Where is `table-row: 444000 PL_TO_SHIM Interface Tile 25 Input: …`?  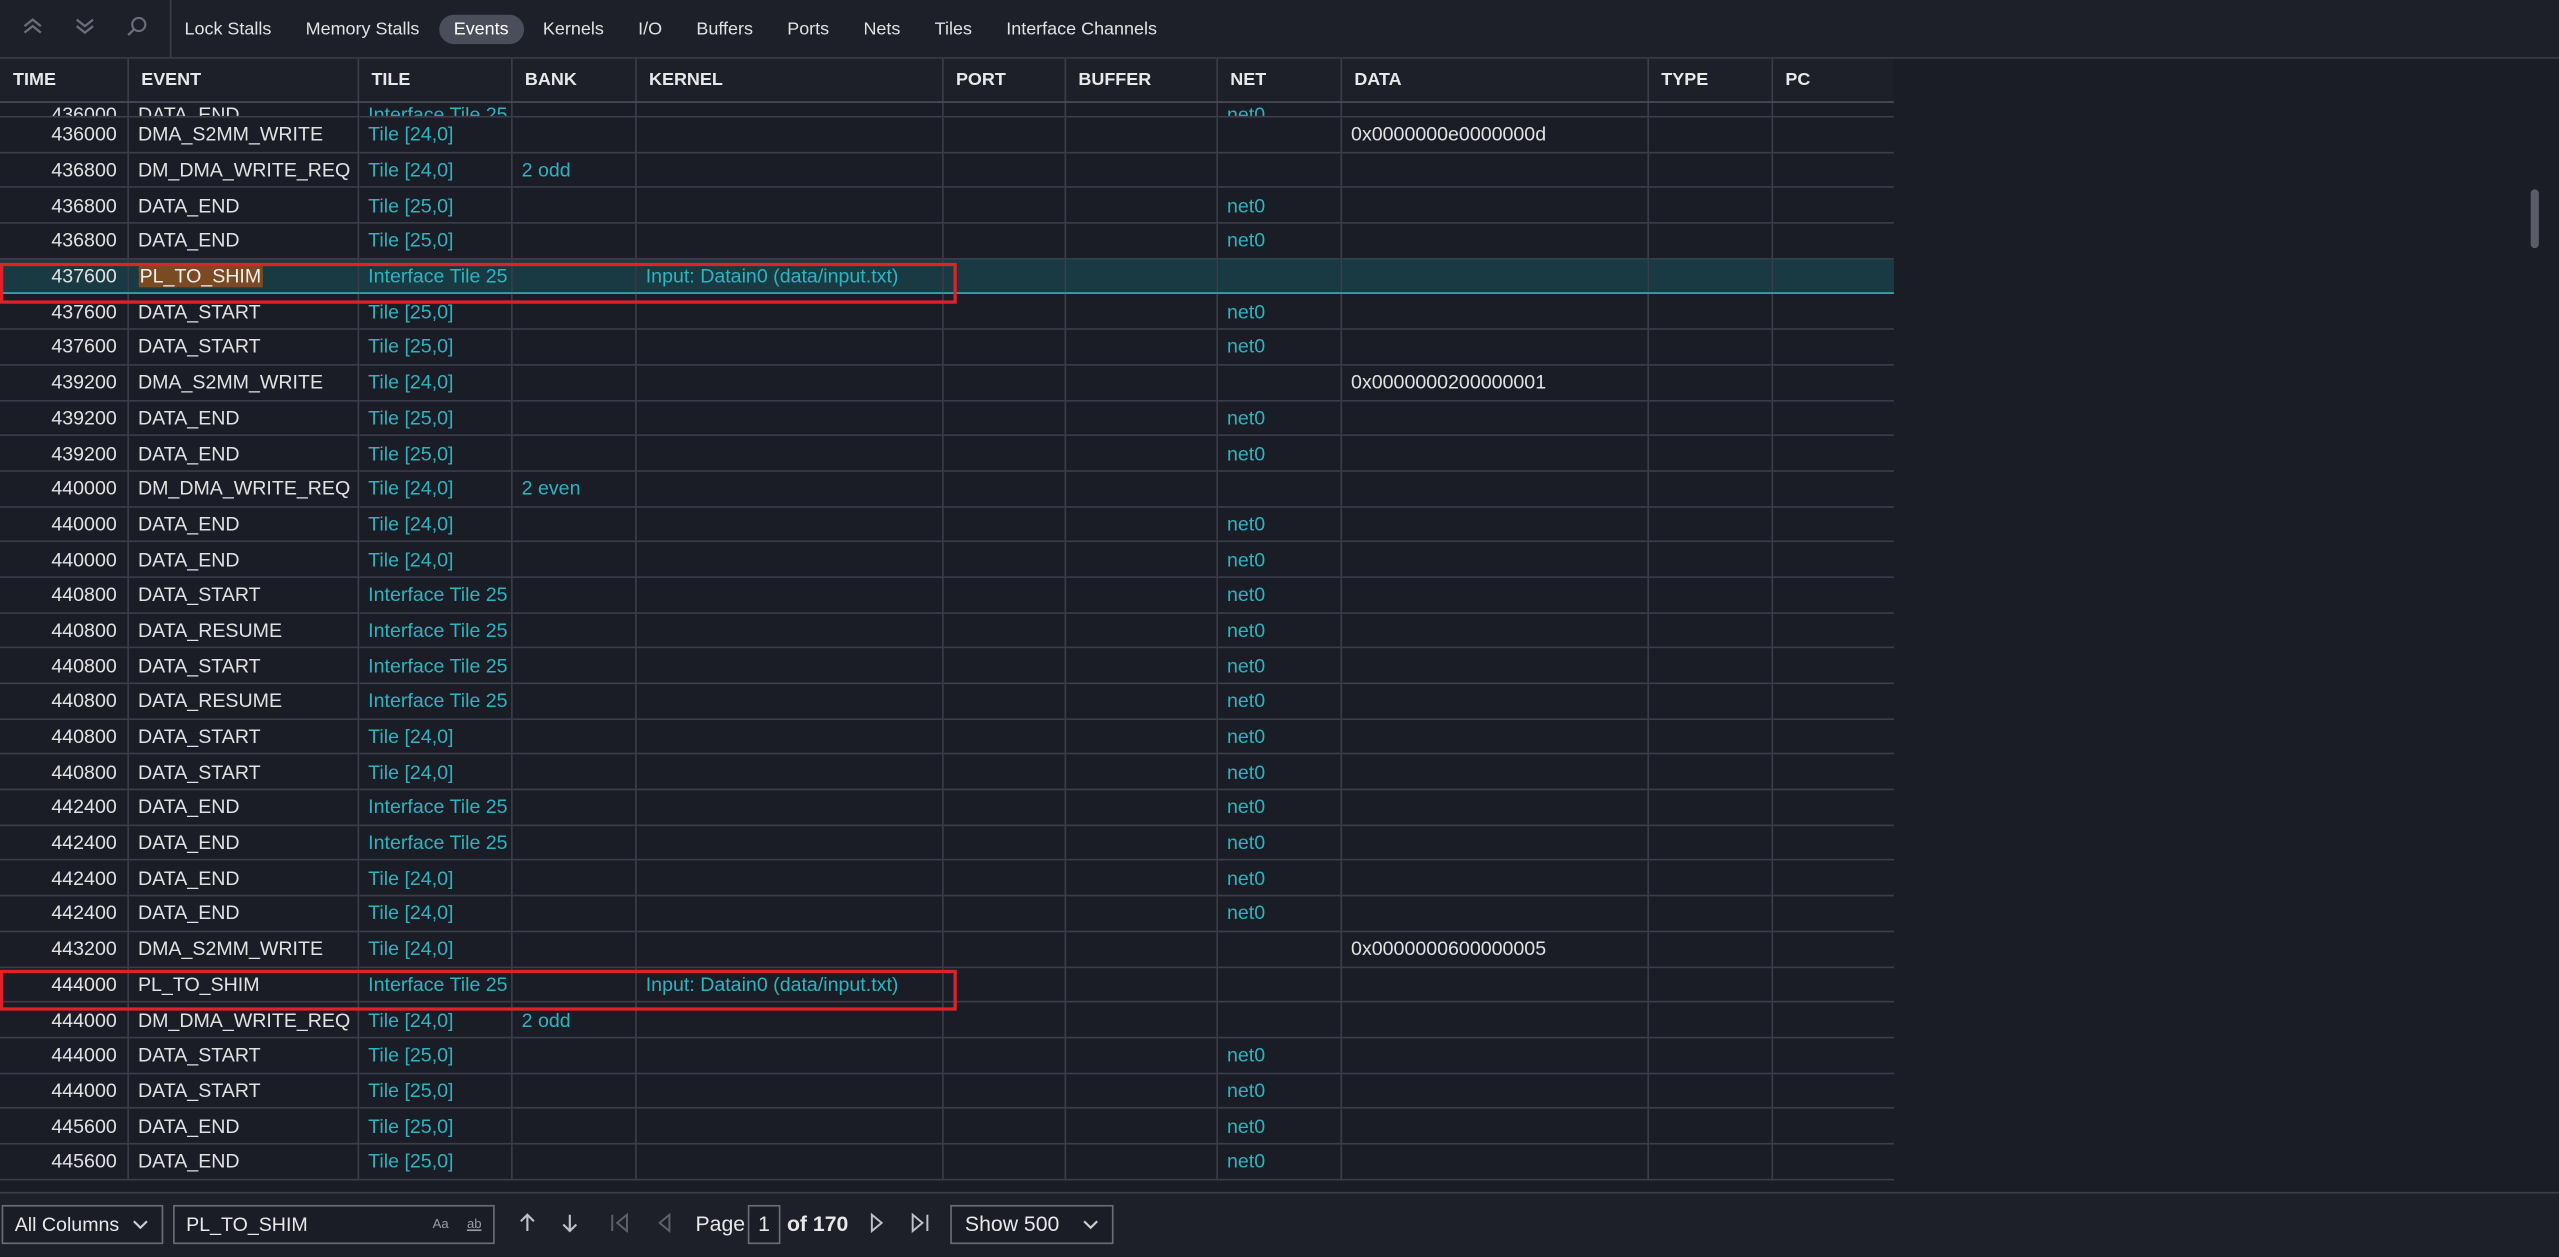 table-row: 444000 PL_TO_SHIM Interface Tile 25 Input: … is located at coordinates (947, 984).